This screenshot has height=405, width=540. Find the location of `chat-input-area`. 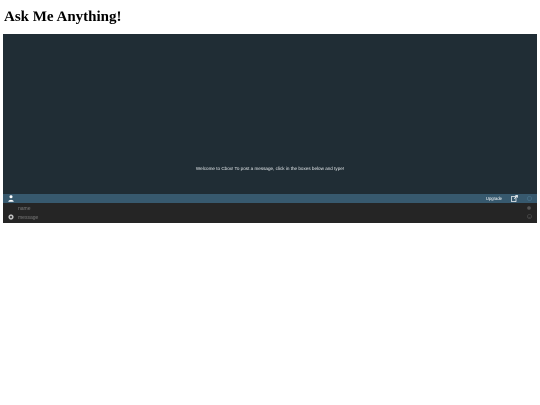

chat-input-area is located at coordinates (270, 213).